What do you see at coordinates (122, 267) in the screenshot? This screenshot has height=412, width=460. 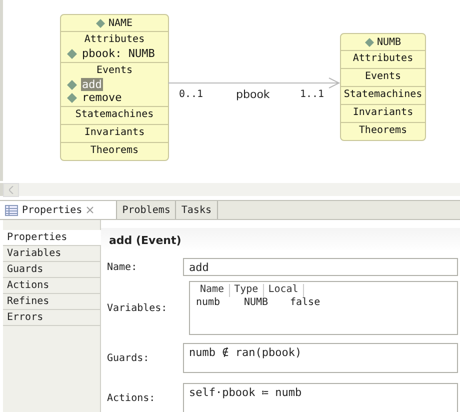 I see `field-label: Name:` at bounding box center [122, 267].